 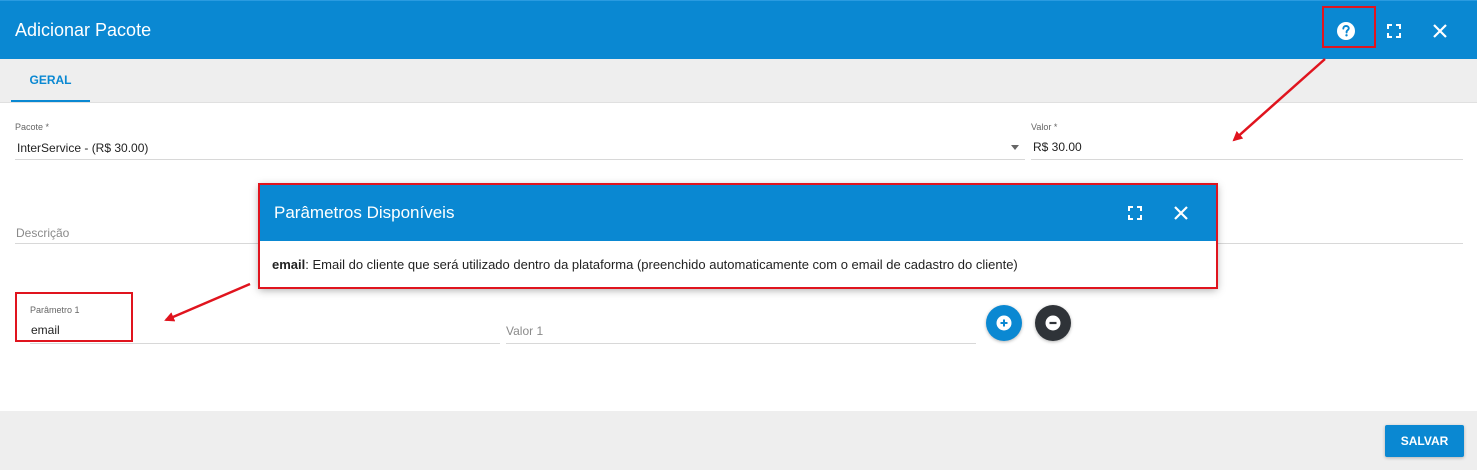 What do you see at coordinates (32, 127) in the screenshot?
I see `package-label: Pacote *` at bounding box center [32, 127].